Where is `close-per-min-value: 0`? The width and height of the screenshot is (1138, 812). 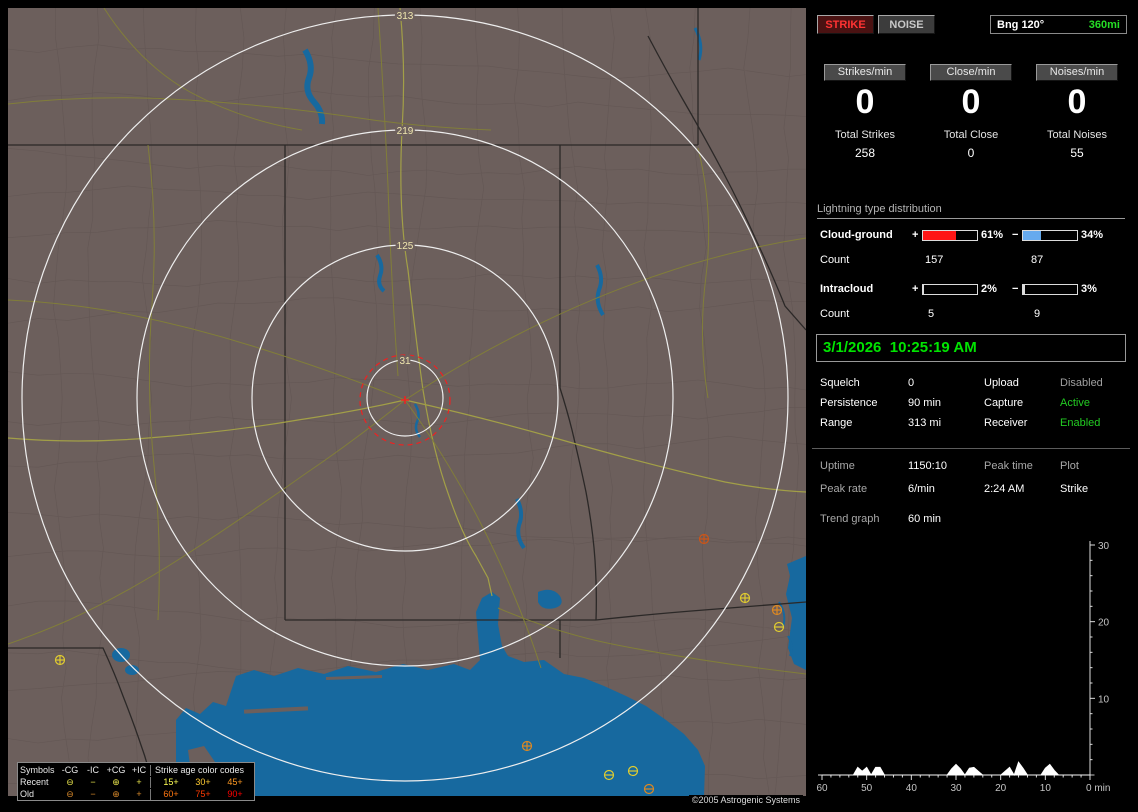
close-per-min-value: 0 is located at coordinates (971, 102).